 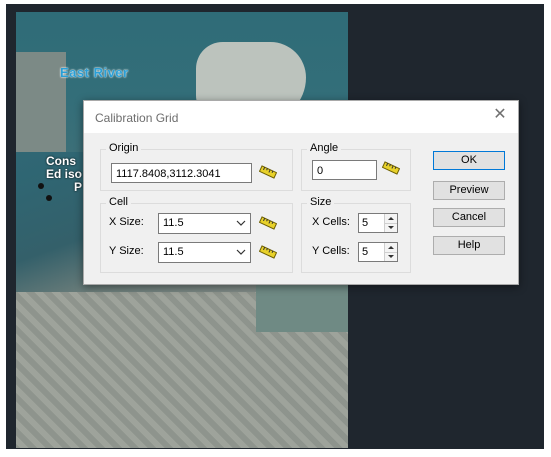 What do you see at coordinates (331, 222) in the screenshot?
I see `x-cells-label: X Cells:` at bounding box center [331, 222].